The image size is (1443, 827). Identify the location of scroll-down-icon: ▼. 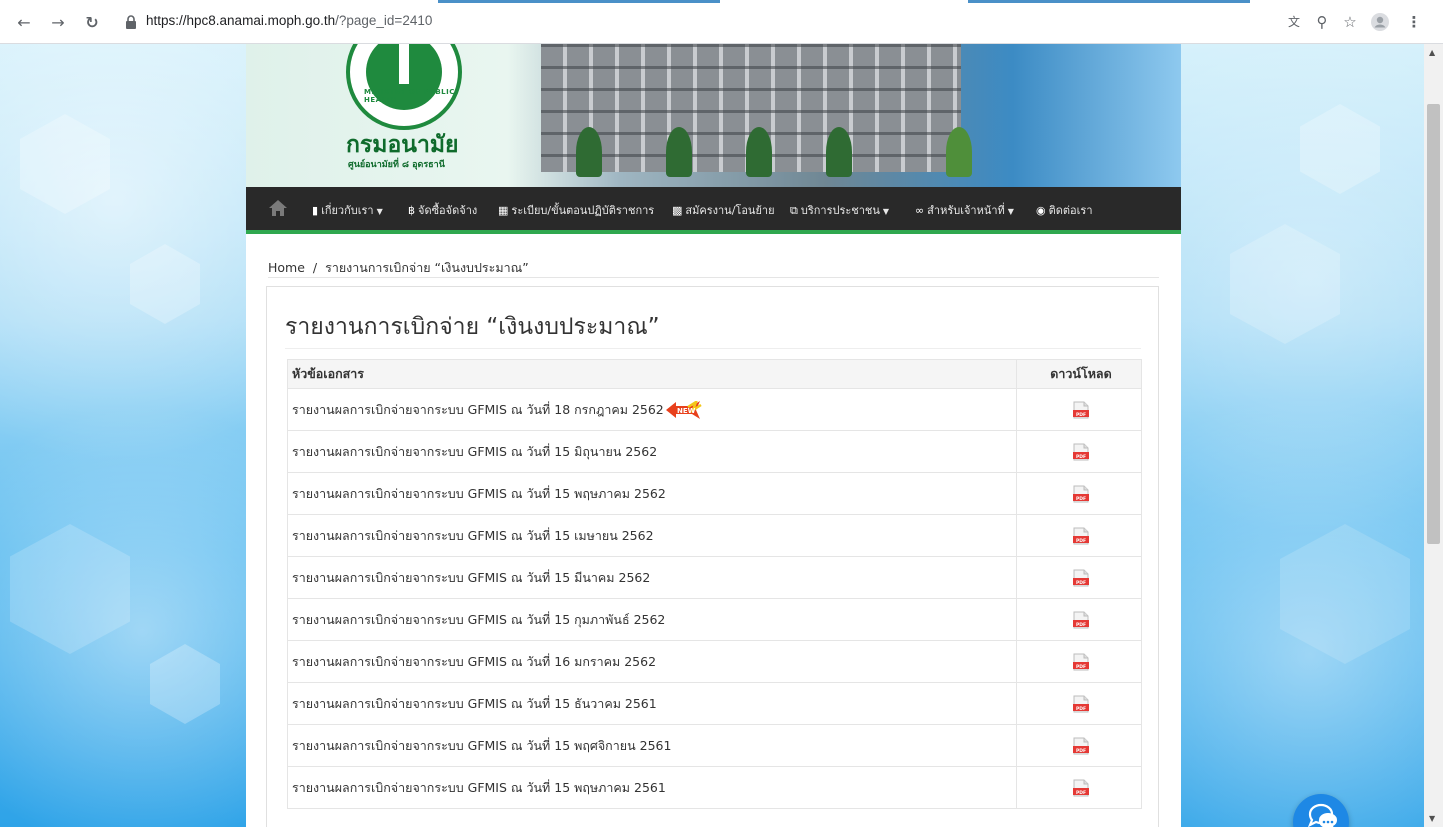
(1432, 818).